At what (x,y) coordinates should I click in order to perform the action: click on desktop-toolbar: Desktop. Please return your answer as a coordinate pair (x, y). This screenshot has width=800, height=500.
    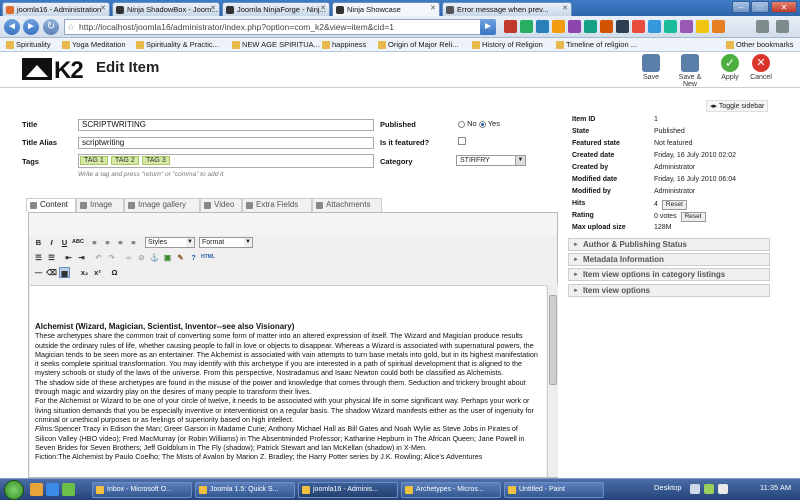
    Looking at the image, I should click on (668, 487).